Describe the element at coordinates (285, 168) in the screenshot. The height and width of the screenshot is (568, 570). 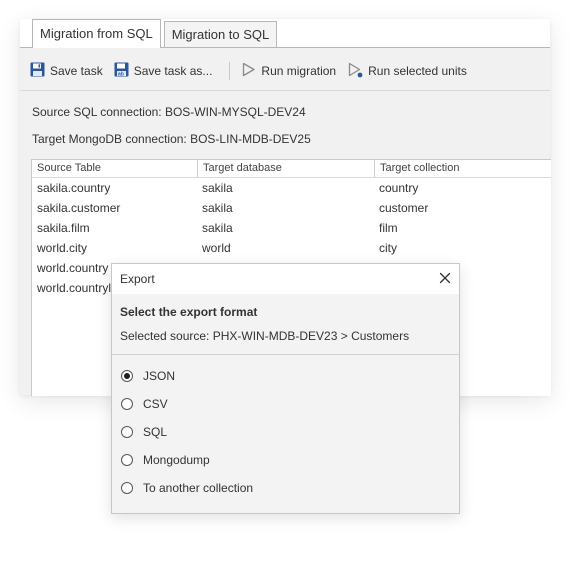
I see `column-header-target-database: Target database` at that location.